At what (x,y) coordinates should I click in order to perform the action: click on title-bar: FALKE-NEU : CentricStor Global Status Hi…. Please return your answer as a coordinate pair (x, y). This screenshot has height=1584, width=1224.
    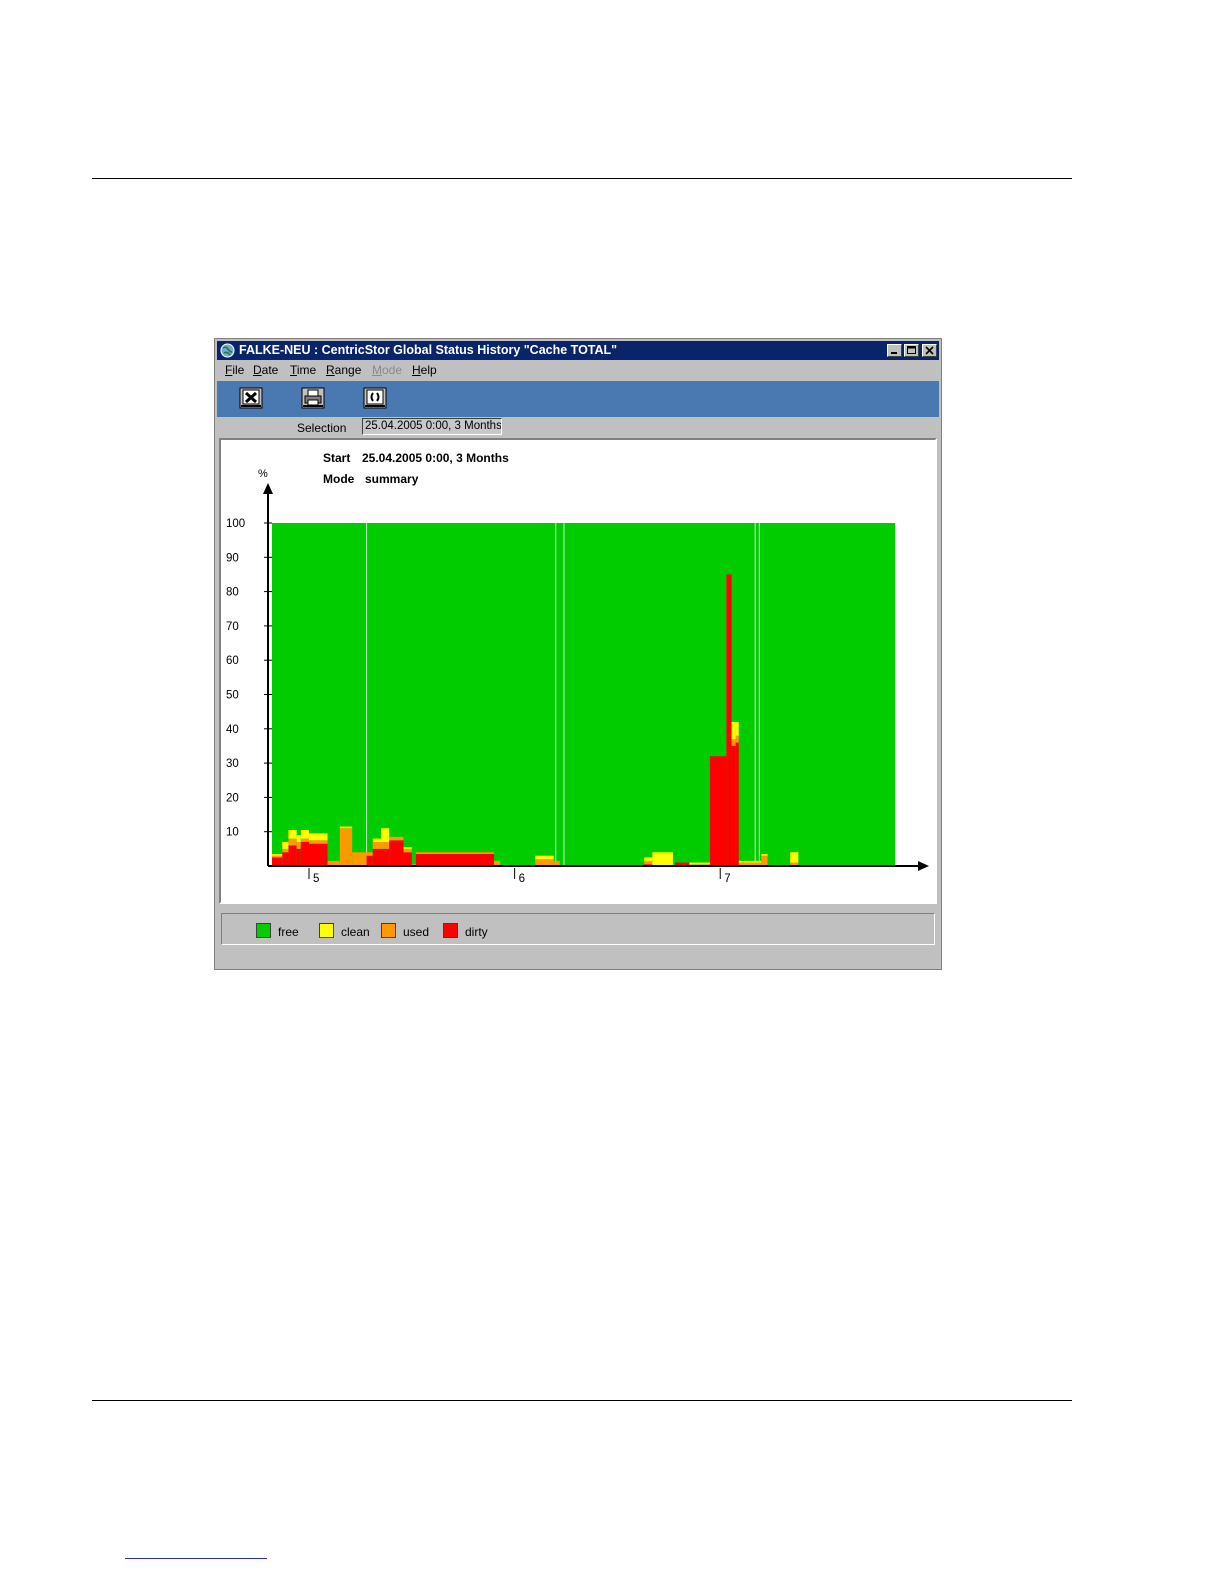
    Looking at the image, I should click on (578, 350).